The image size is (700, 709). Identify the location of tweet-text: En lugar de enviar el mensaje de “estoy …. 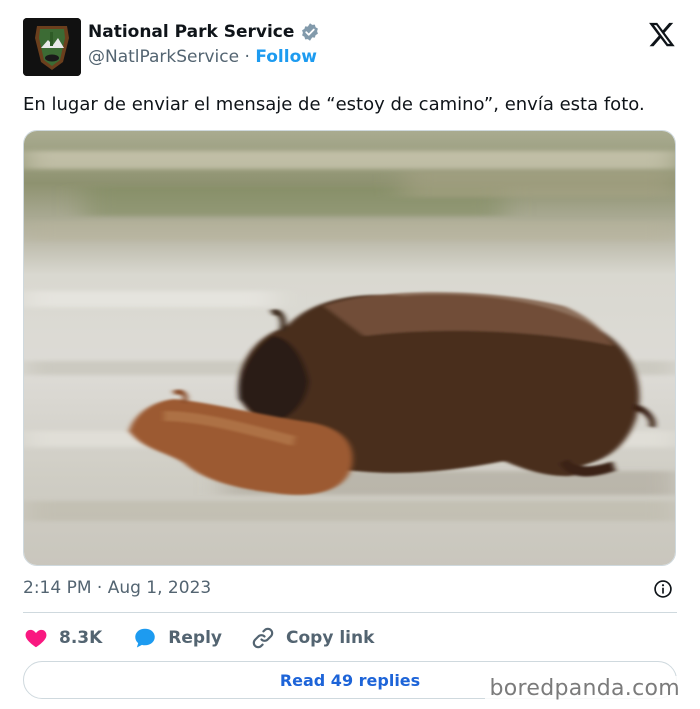
(334, 104).